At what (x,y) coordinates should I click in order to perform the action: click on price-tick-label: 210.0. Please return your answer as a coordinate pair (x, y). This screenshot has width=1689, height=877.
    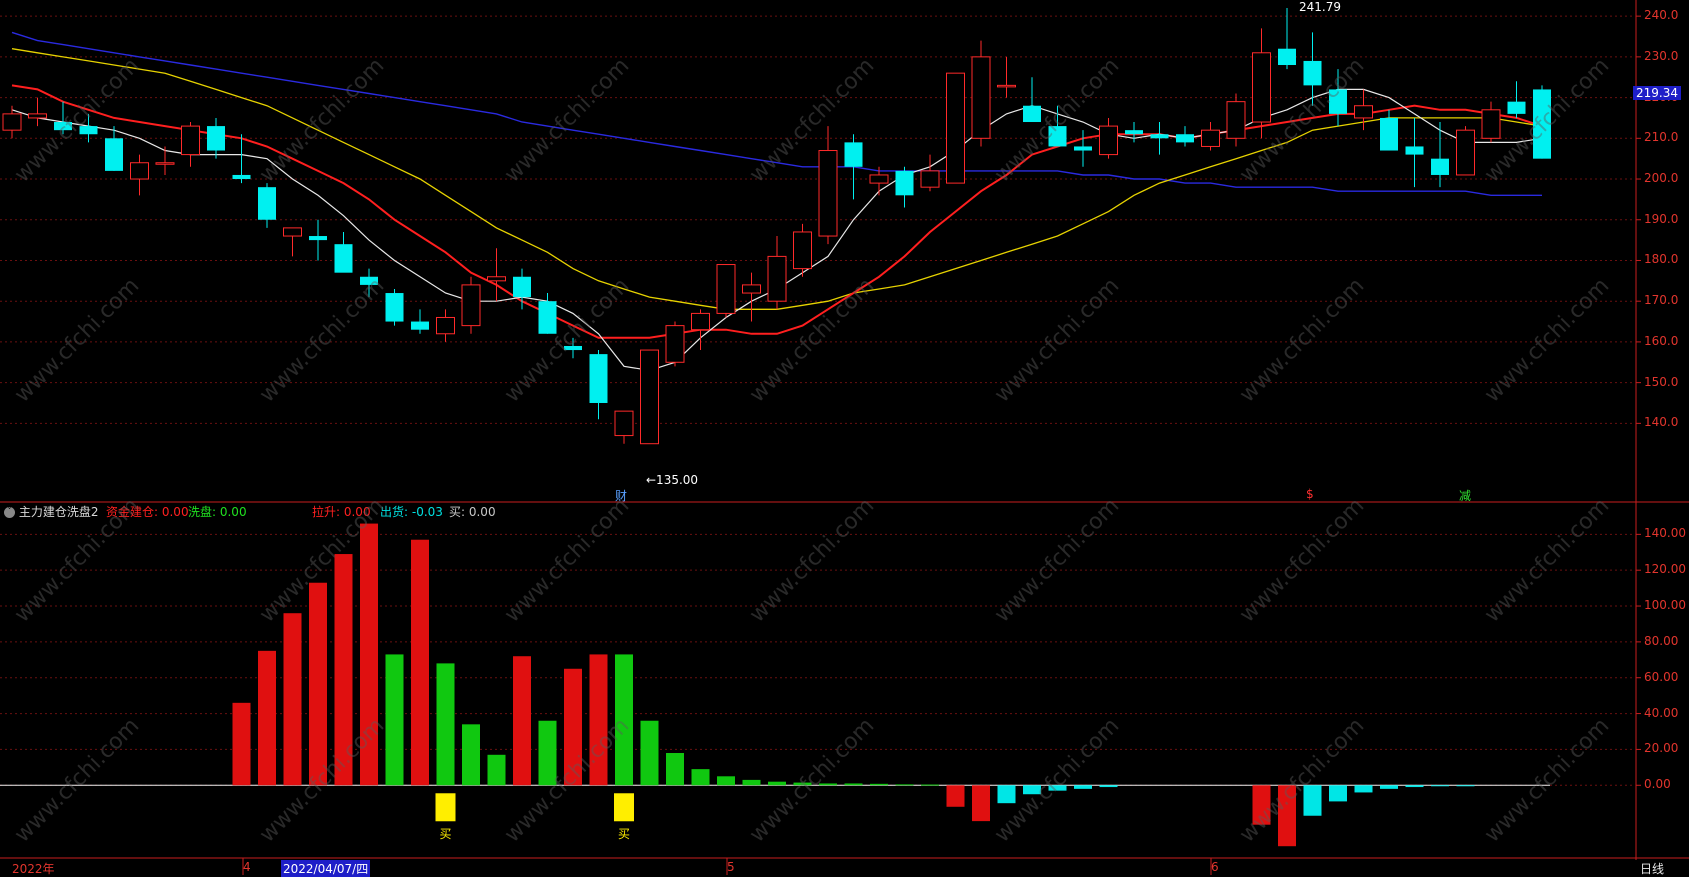
    Looking at the image, I should click on (1661, 137).